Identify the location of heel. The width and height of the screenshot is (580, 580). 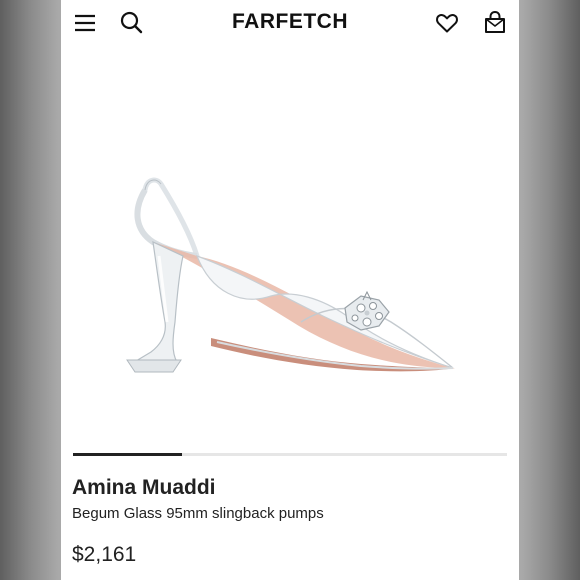
(156, 303).